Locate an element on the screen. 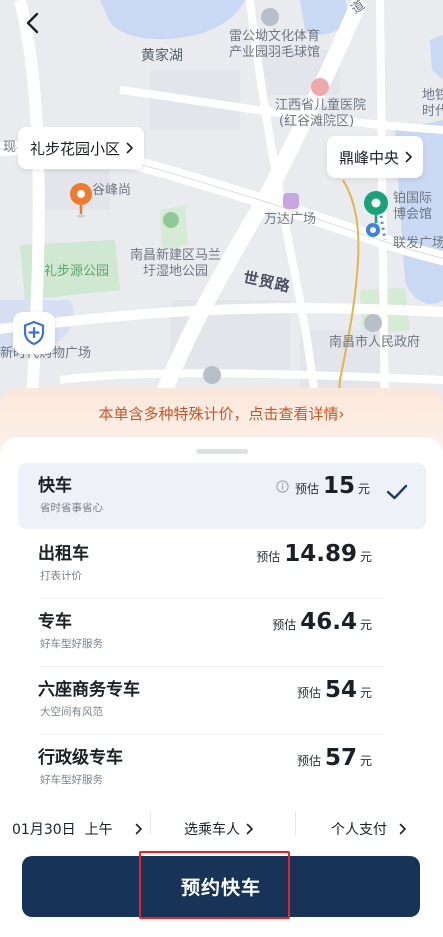  ride-name: 行政级专车 is located at coordinates (80, 758).